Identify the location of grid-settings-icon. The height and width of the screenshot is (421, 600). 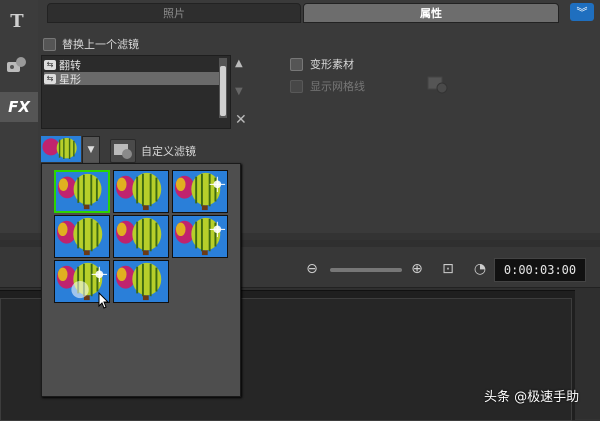
(437, 85).